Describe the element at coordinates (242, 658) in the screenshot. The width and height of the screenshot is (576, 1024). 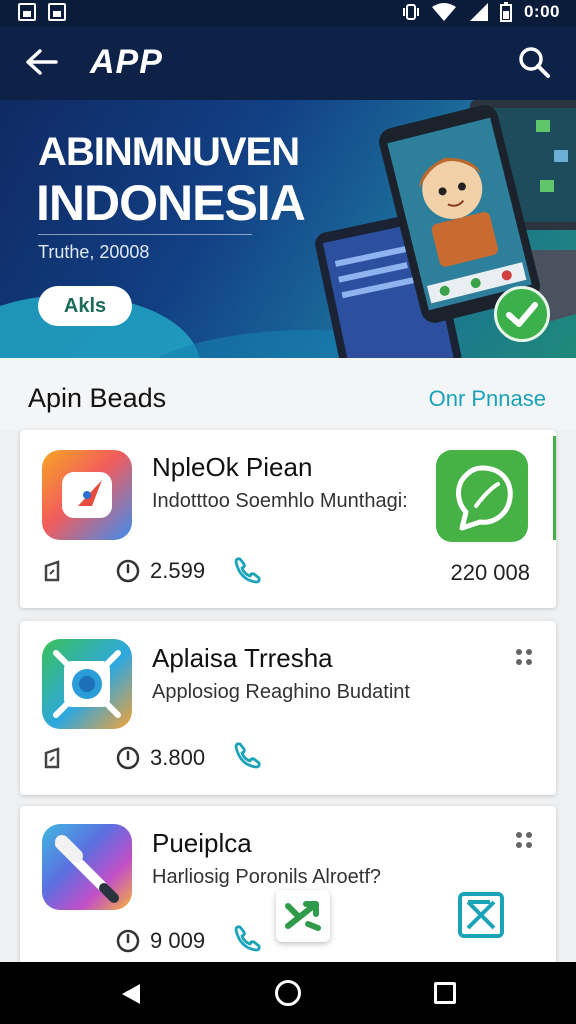
I see `app-title: Aplaisa Trresha` at that location.